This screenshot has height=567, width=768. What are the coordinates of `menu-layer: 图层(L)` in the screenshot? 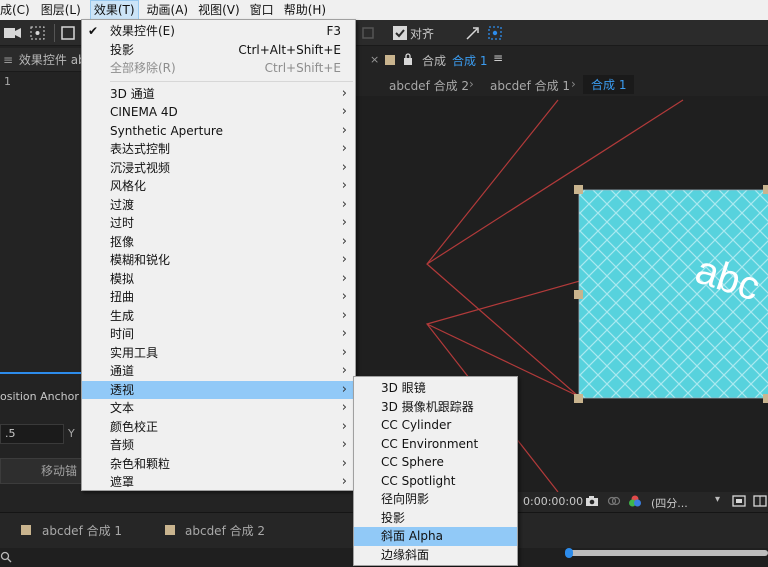 It's located at (60, 10).